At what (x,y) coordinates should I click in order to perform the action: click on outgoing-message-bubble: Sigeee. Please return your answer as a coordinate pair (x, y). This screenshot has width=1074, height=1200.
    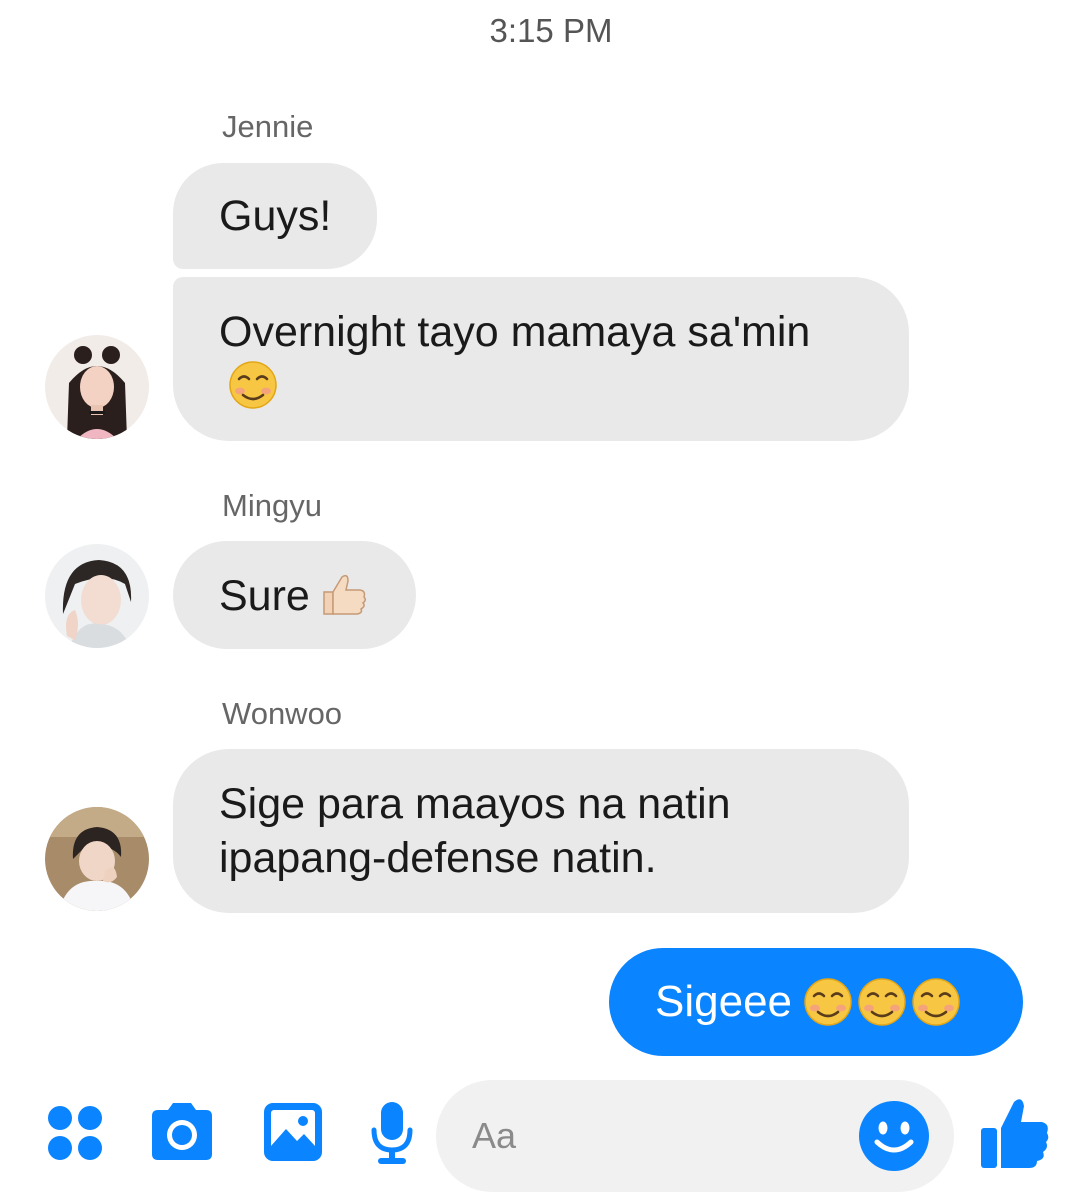
    Looking at the image, I should click on (816, 1002).